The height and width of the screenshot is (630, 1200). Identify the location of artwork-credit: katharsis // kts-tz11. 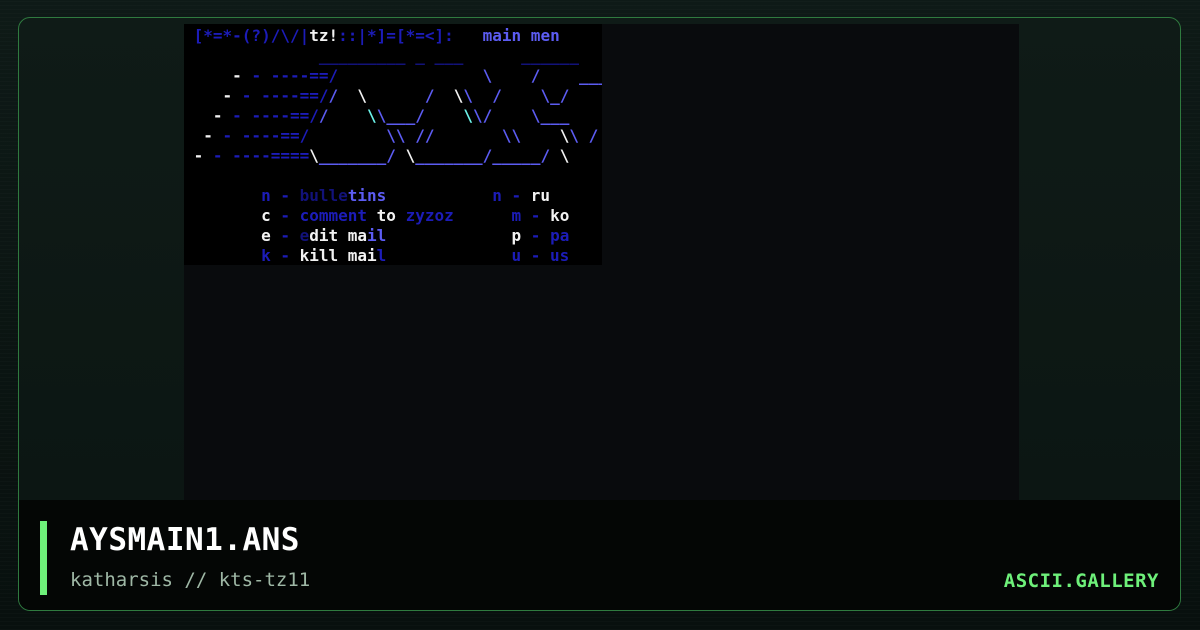
(190, 580).